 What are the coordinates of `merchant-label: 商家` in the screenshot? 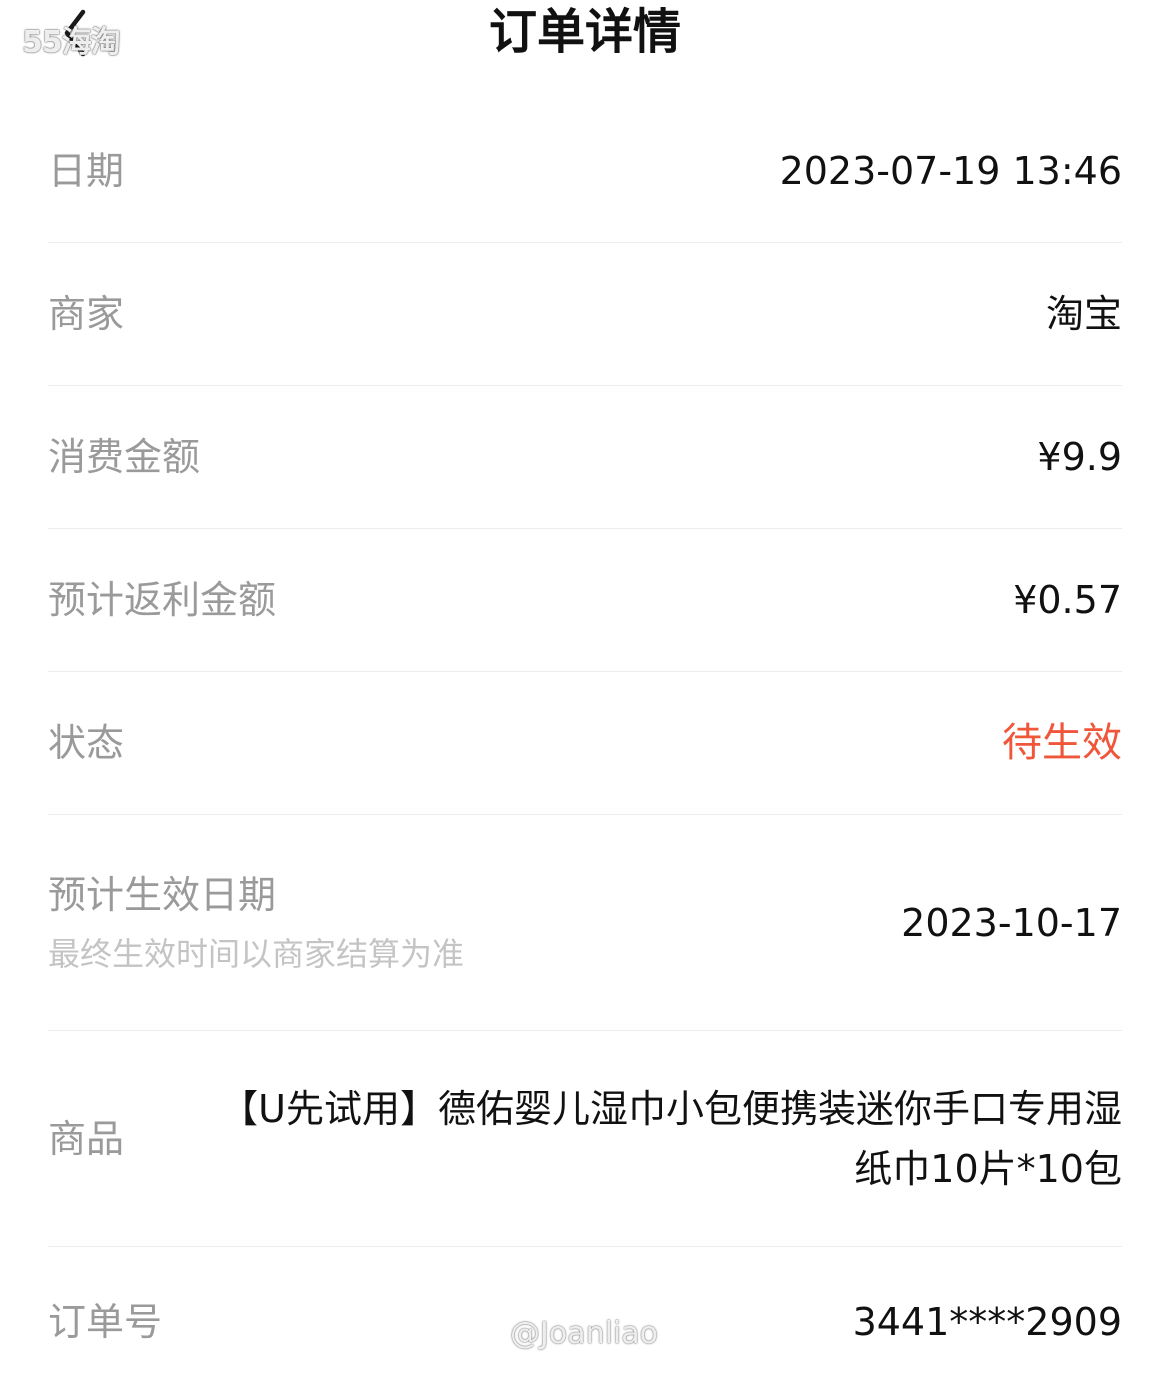 It's located at (86, 314).